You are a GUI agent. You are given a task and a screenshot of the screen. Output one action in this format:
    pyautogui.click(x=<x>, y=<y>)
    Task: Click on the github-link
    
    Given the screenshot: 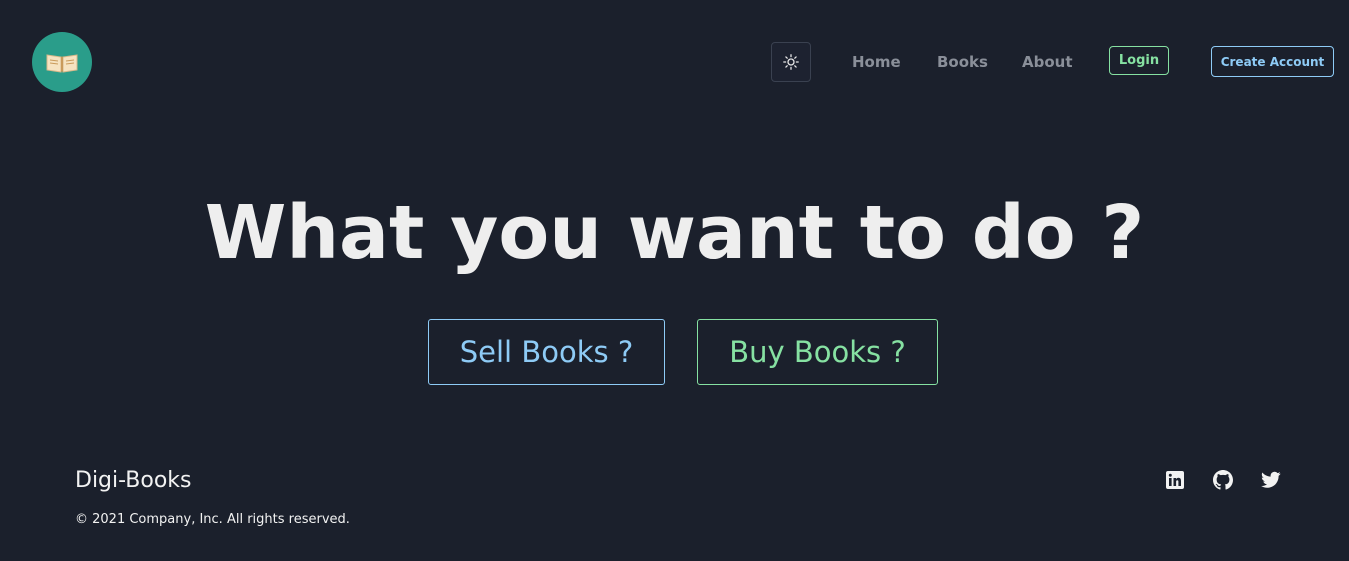 What is the action you would take?
    pyautogui.click(x=1223, y=480)
    